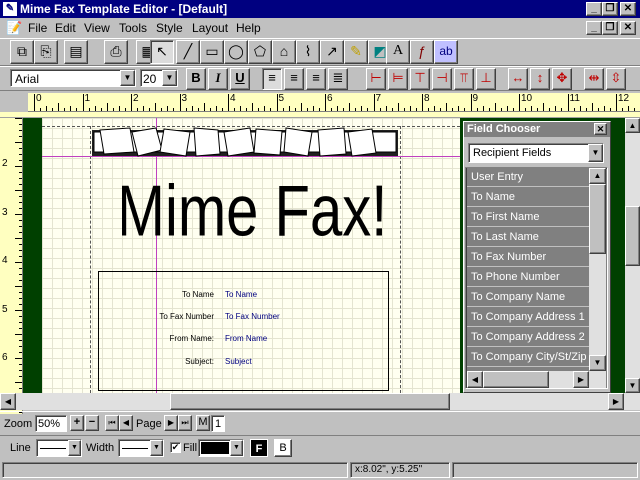 This screenshot has height=480, width=640. I want to click on polygon-tool-icon: ⬠, so click(260, 52).